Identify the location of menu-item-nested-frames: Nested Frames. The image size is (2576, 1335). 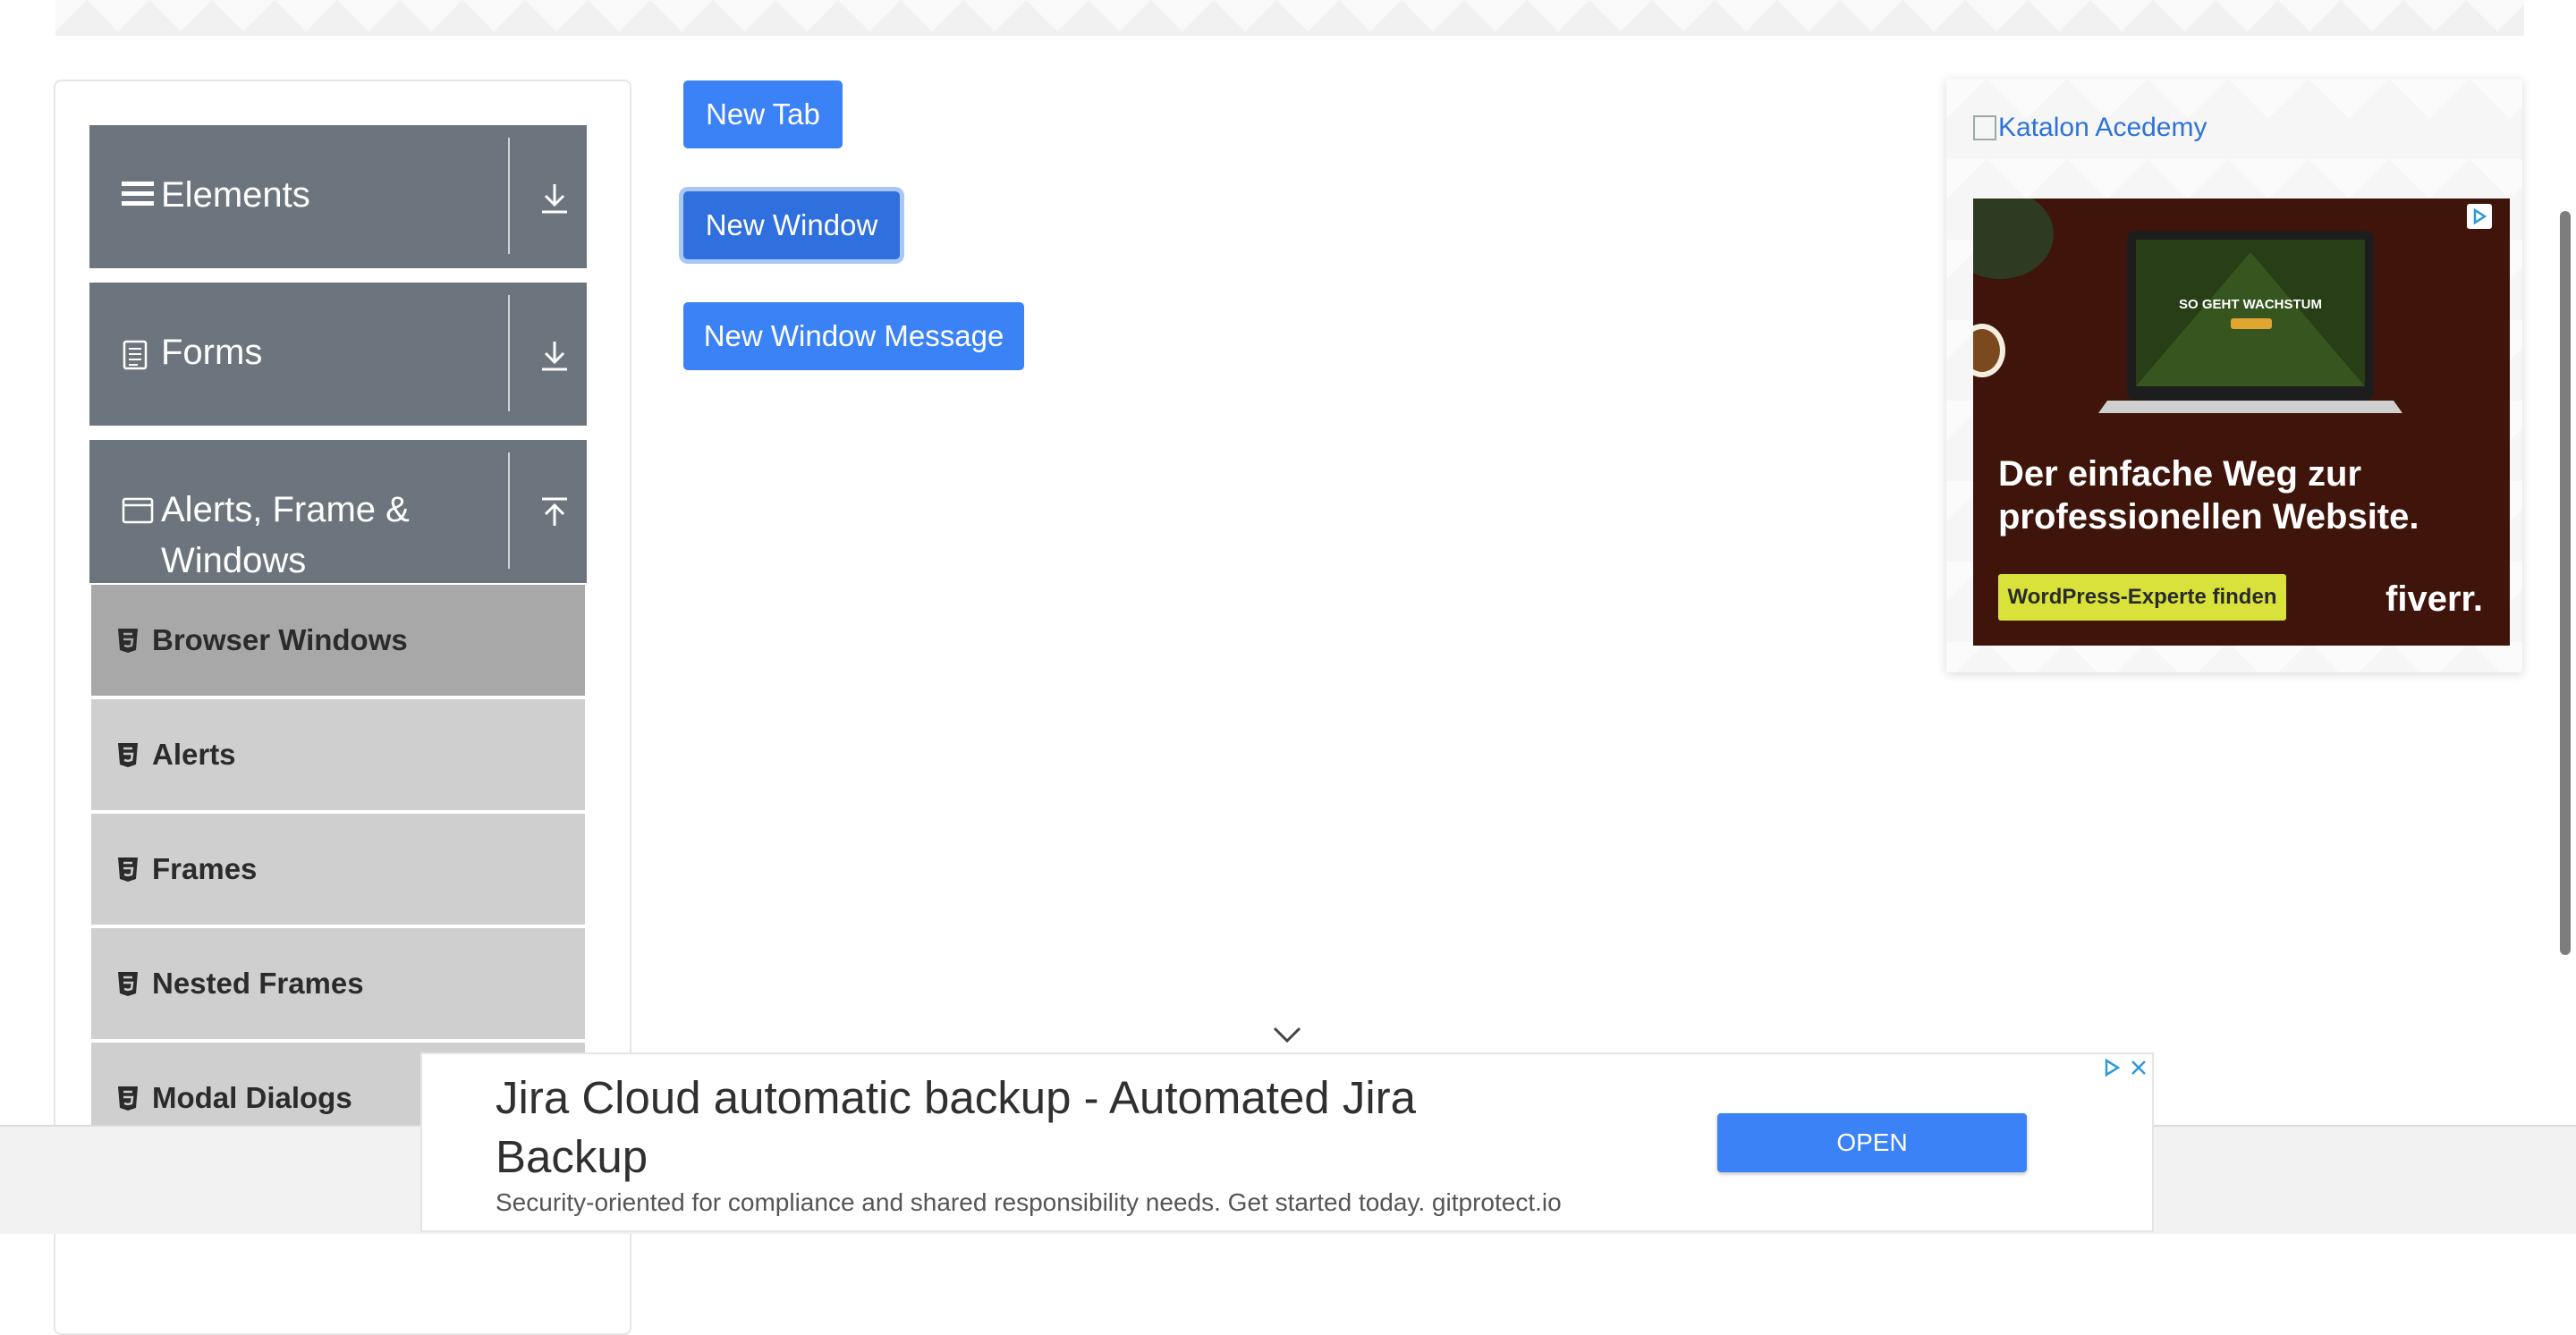
(338, 983).